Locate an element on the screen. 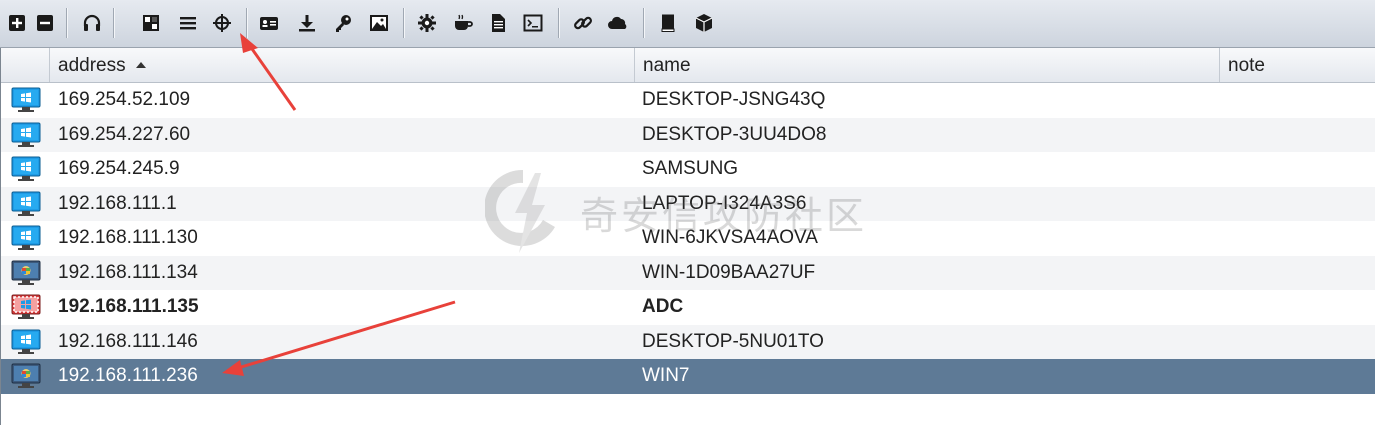 Image resolution: width=1375 pixels, height=425 pixels. column-header-note: note is located at coordinates (1297, 65).